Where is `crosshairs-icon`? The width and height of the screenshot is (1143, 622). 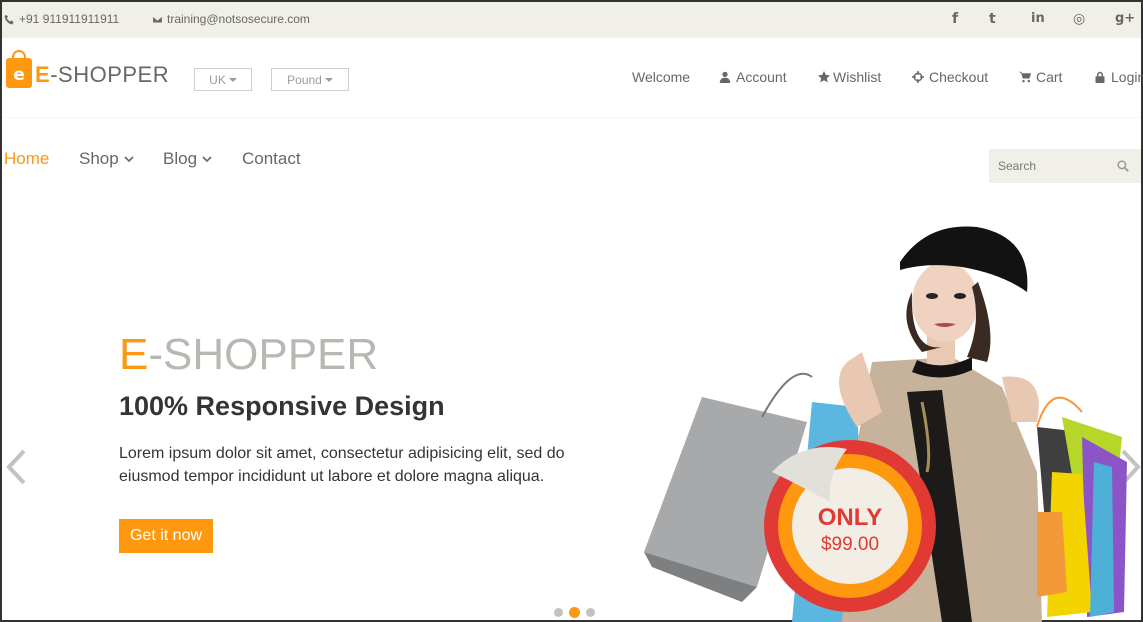 crosshairs-icon is located at coordinates (918, 77).